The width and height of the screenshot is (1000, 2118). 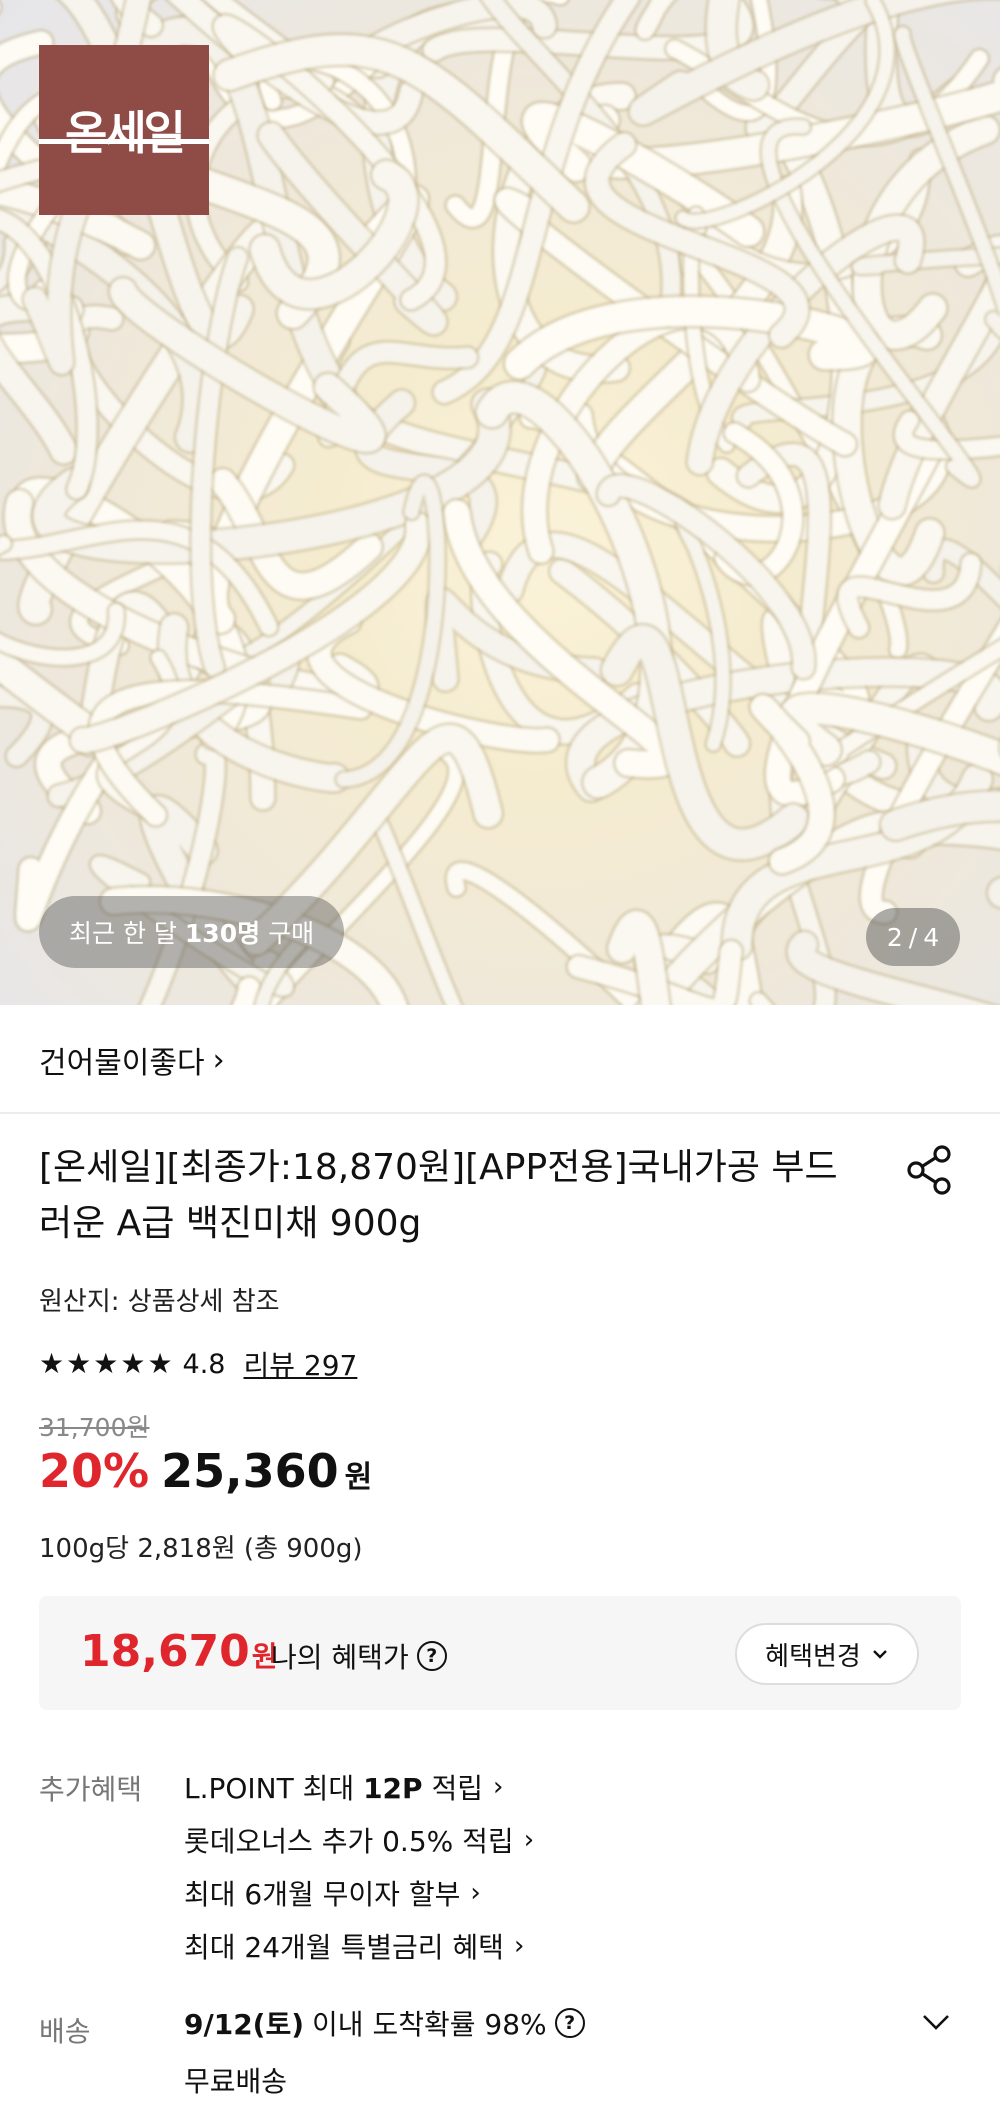 I want to click on unit-price: 100g당 2,818원 (총 900g), so click(x=201, y=1549).